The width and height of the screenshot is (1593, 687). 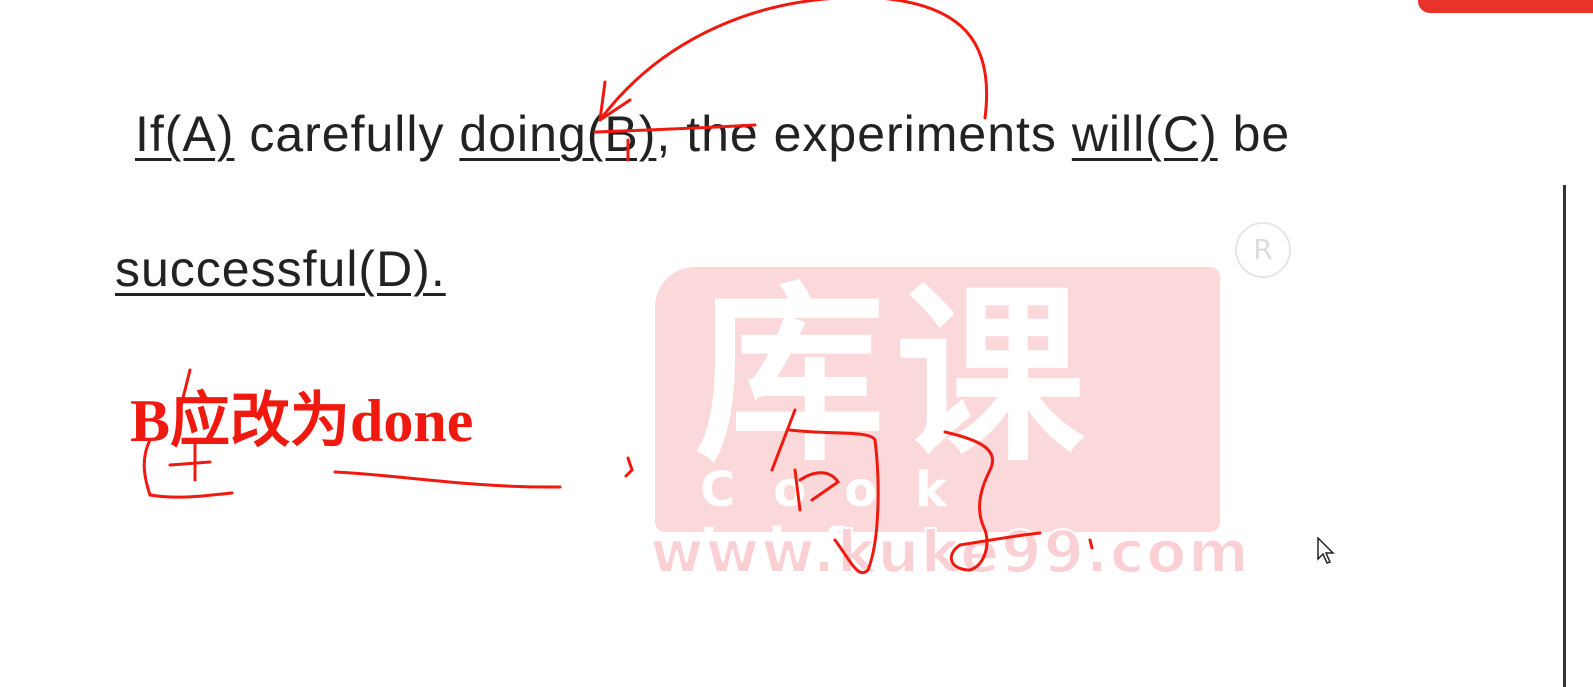 I want to click on ink-char-zi, so click(x=1018, y=501).